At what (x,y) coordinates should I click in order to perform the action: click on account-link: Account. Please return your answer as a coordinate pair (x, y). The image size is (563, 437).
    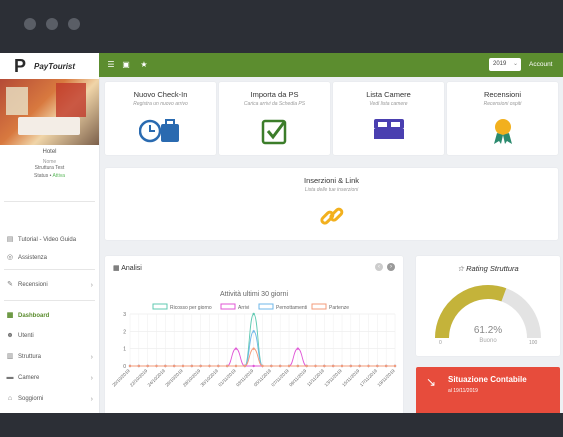
    Looking at the image, I should click on (541, 64).